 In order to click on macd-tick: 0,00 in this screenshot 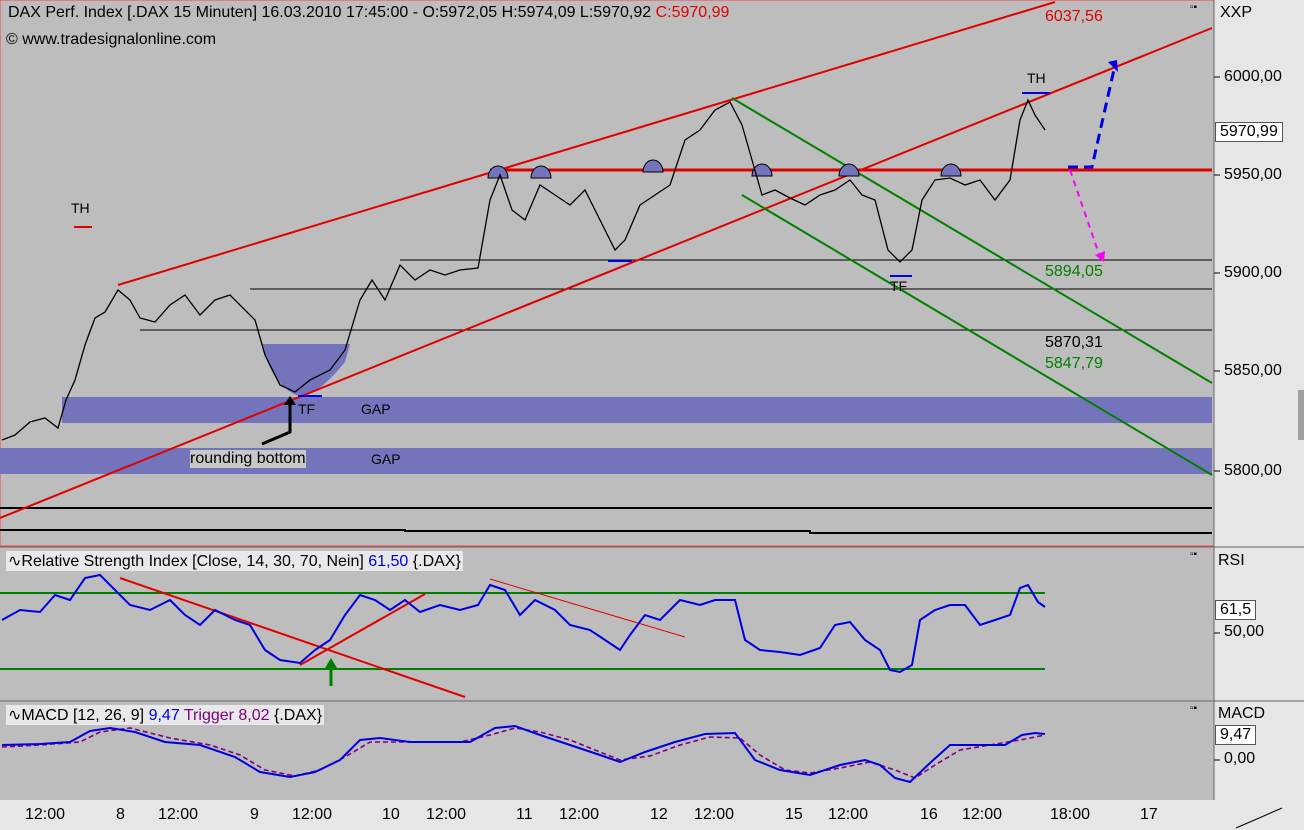, I will do `click(1240, 758)`.